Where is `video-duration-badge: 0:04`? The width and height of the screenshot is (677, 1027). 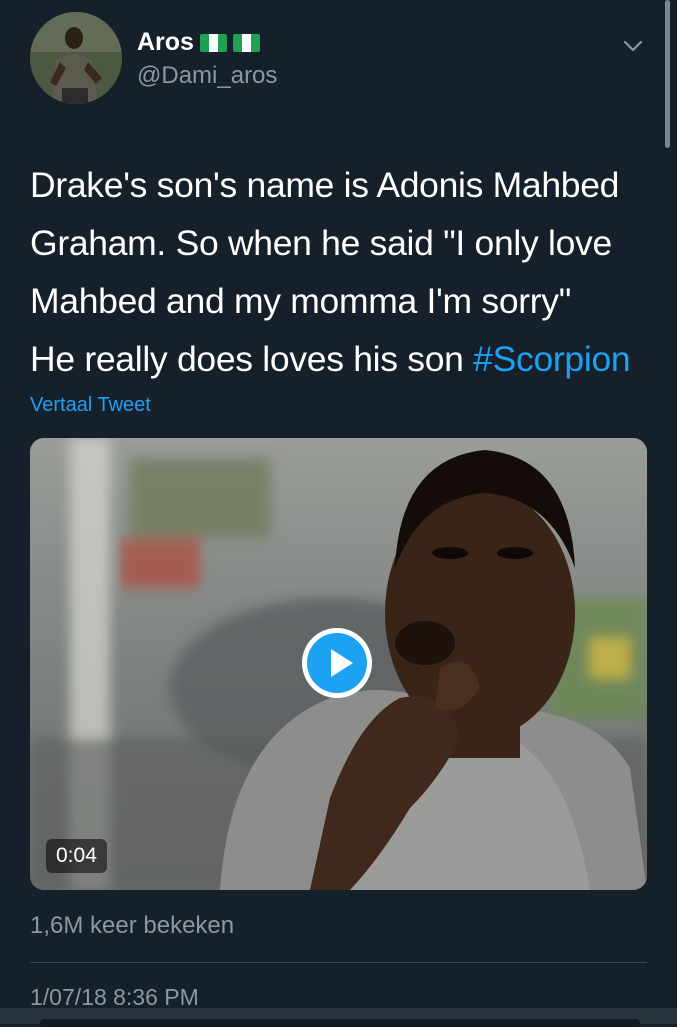
video-duration-badge: 0:04 is located at coordinates (76, 856).